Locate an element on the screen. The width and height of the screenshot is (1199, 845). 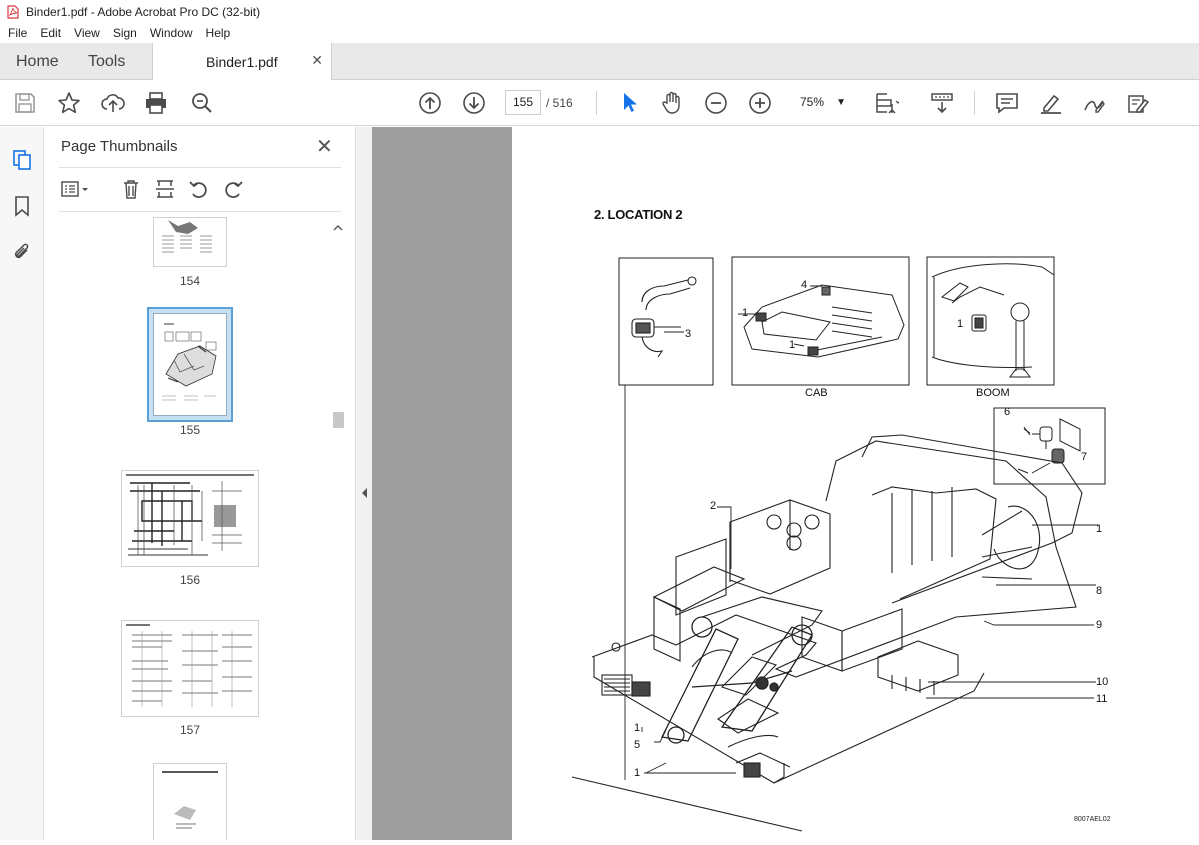
hand-icon is located at coordinates (672, 103).